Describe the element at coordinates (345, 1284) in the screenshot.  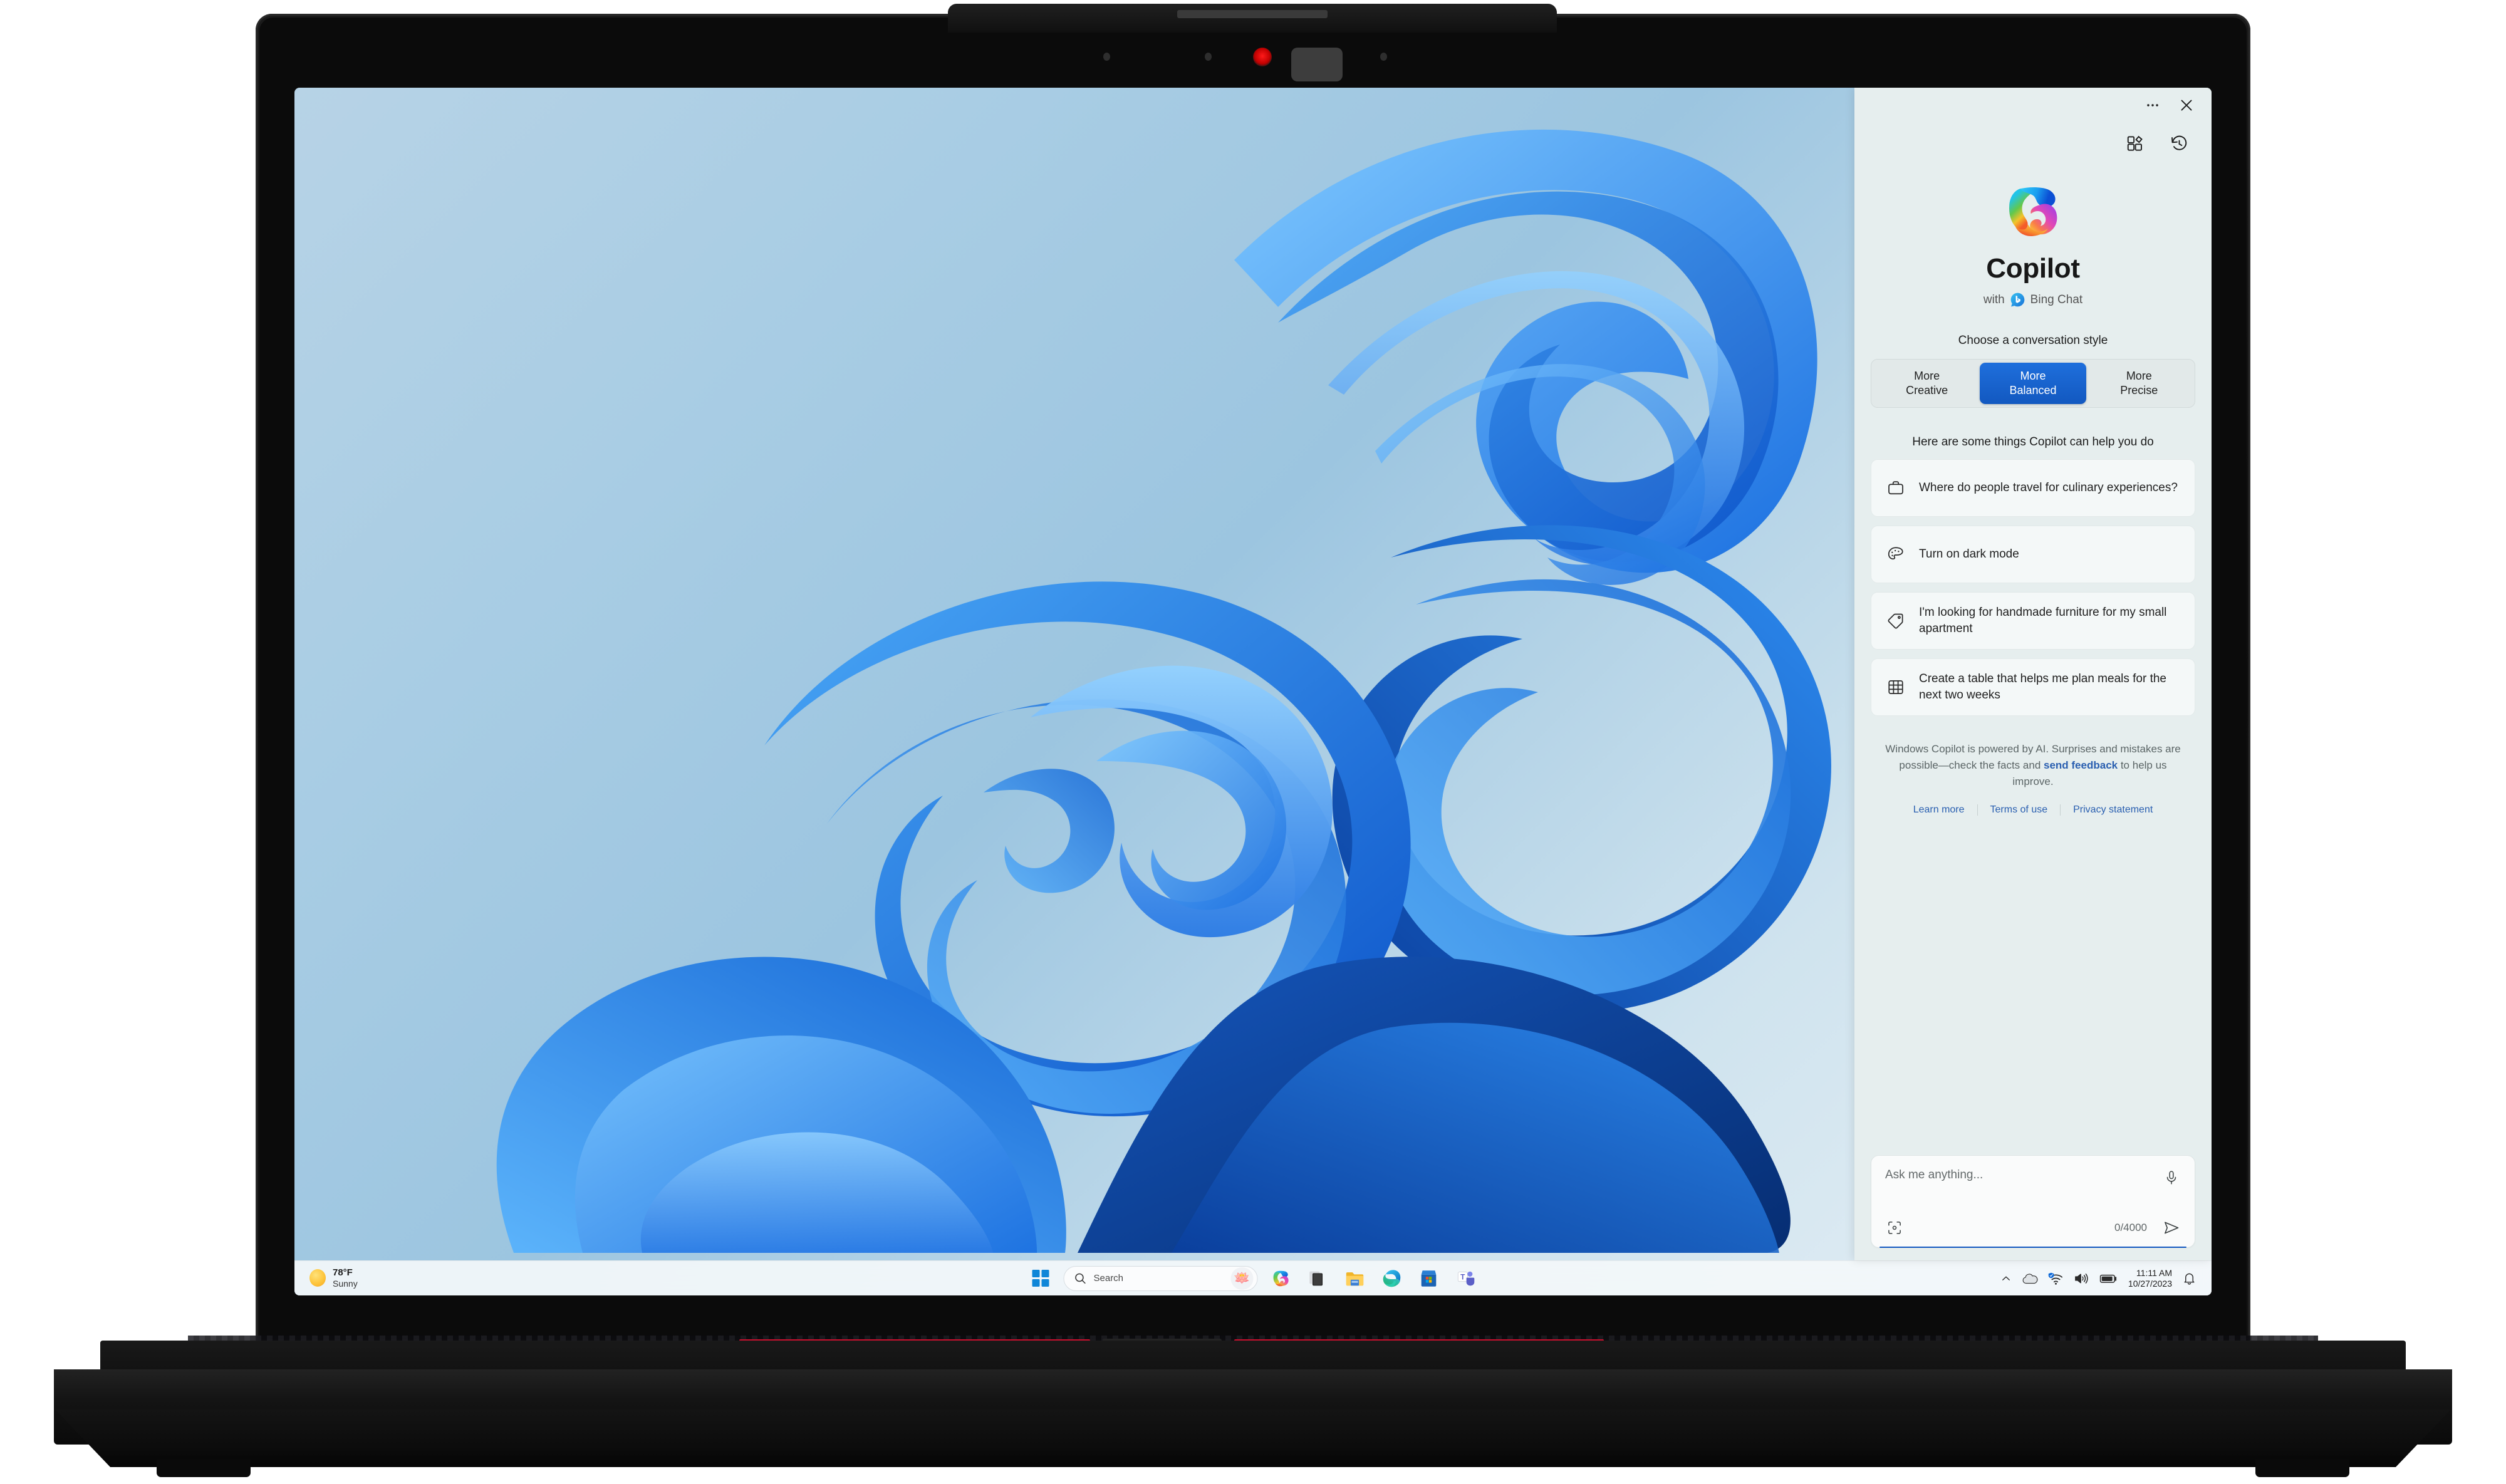
I see `weather-condition: Sunny` at that location.